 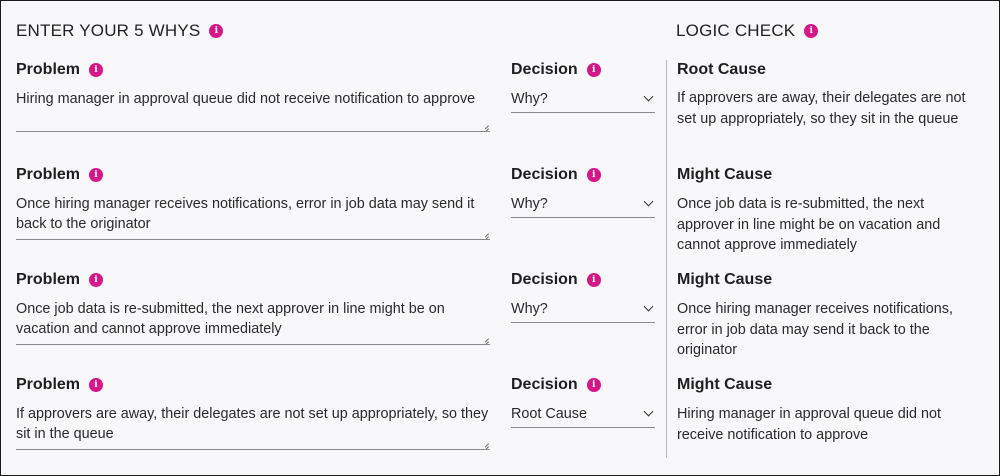 I want to click on logic-check-title: LOGIC CHECK i, so click(x=747, y=31).